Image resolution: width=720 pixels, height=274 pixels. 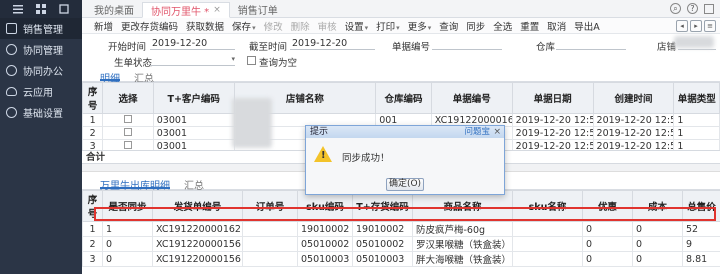 What do you see at coordinates (251, 60) in the screenshot?
I see `query-empty-checkbox` at bounding box center [251, 60].